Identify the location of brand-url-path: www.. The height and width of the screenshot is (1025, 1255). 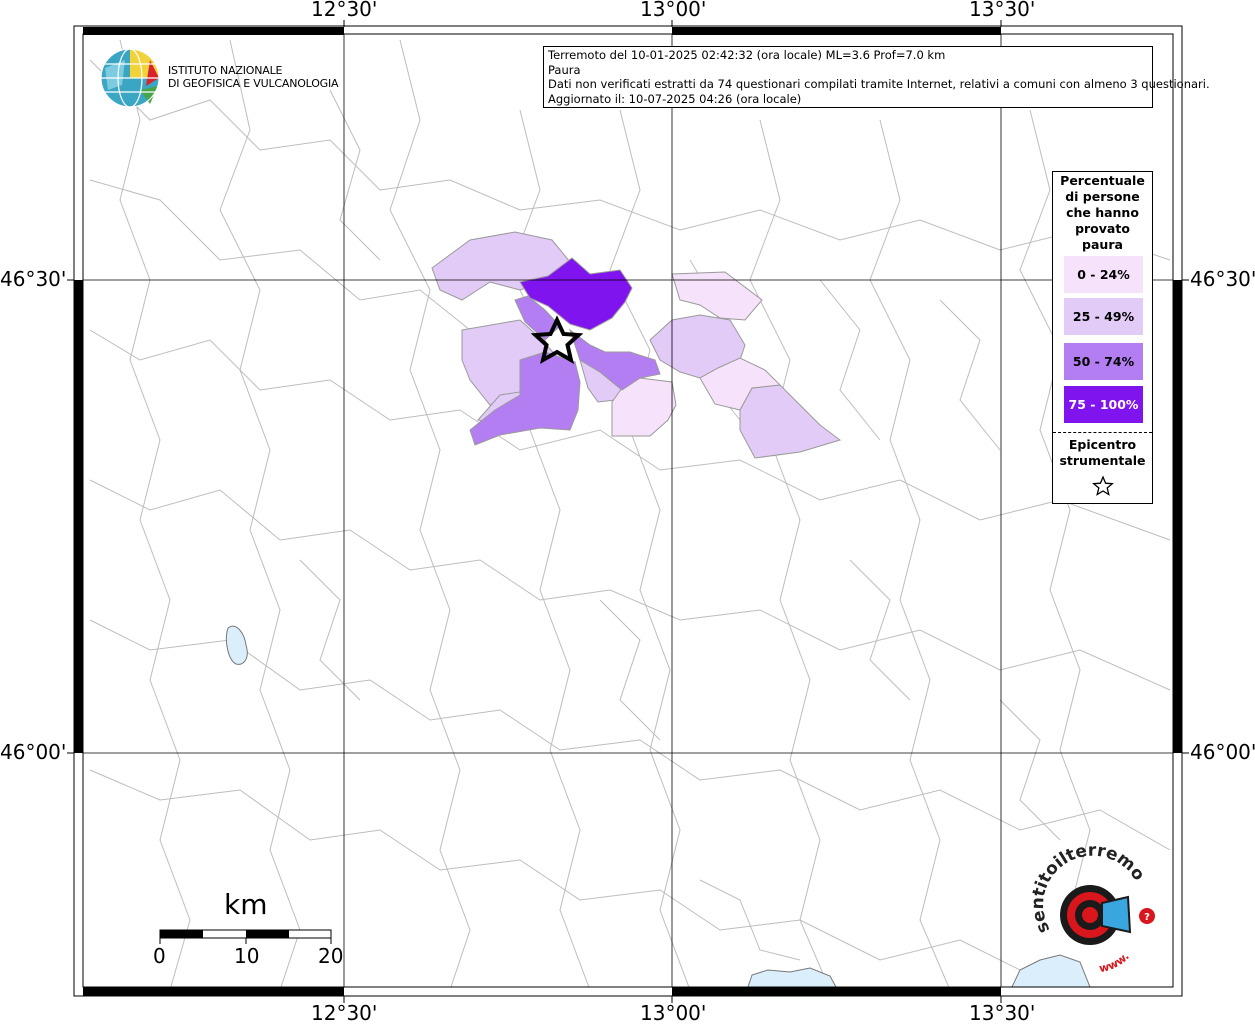
(1115, 962).